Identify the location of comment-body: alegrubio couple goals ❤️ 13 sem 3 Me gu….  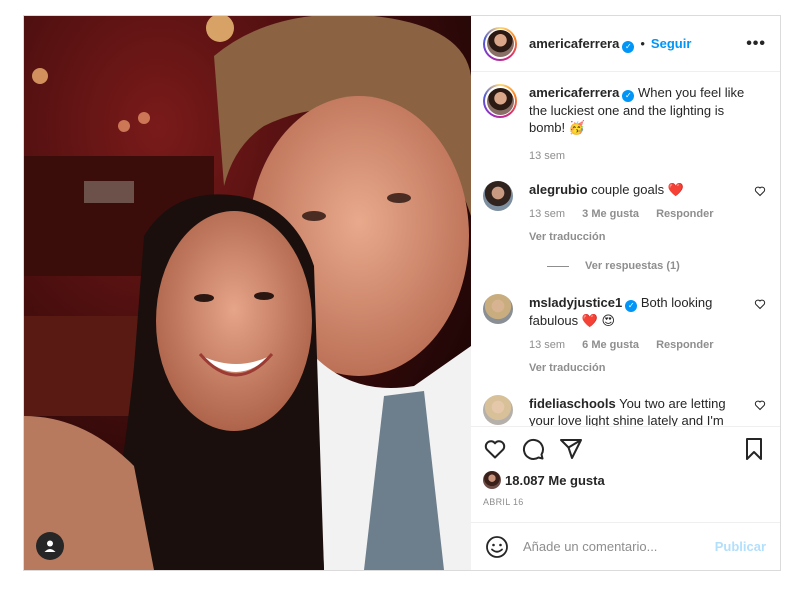
(647, 213).